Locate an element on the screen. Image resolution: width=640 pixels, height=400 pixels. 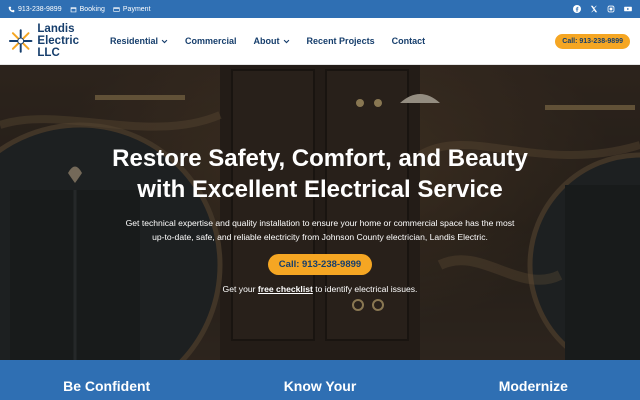
top-bar: 913-238-9899 Booking Payment is located at coordinates (320, 9).